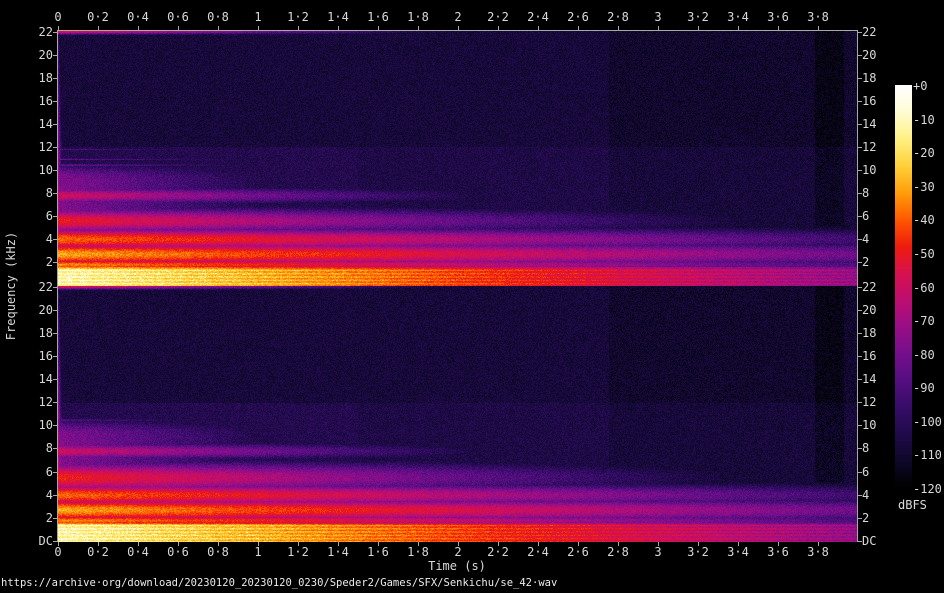 The width and height of the screenshot is (944, 593). I want to click on colorbar-tick-label: -10, so click(924, 120).